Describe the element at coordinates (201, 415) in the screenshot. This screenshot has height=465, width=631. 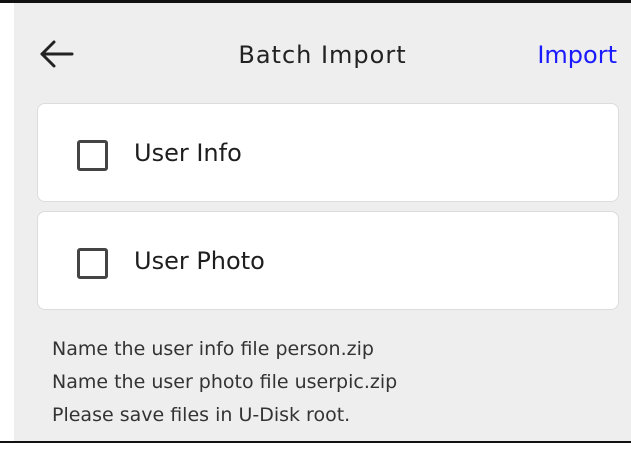
I see `instruction-line: Please save files in U-Disk root.` at that location.